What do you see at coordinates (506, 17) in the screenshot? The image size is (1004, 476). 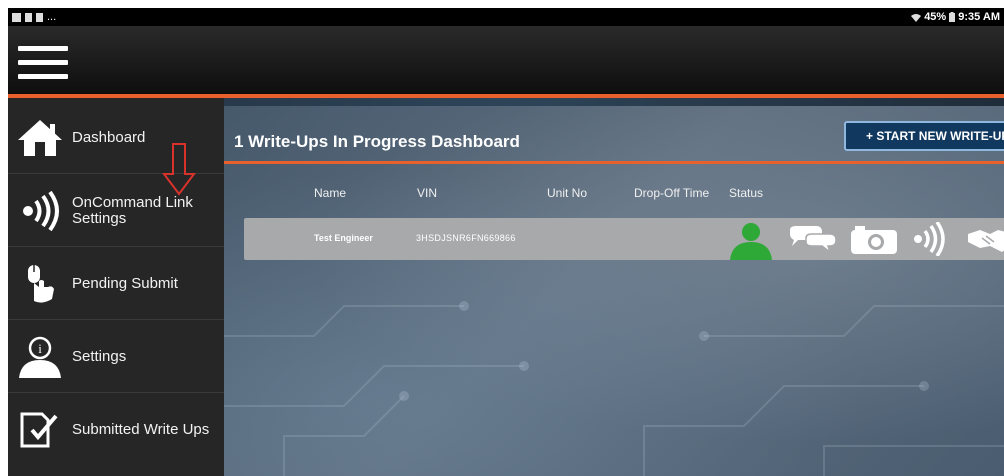 I see `status-bar: ... 45% 9:35 AM` at bounding box center [506, 17].